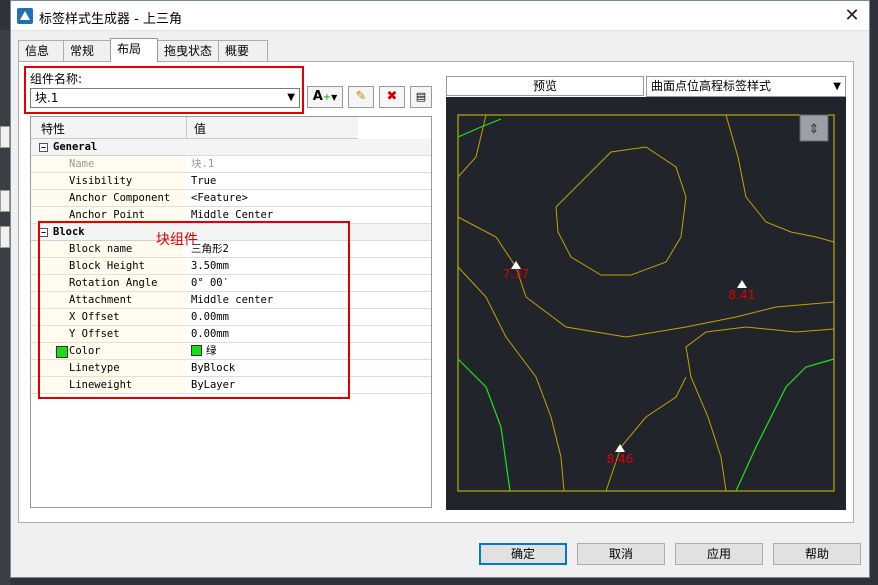 The width and height of the screenshot is (878, 585). What do you see at coordinates (200, 129) in the screenshot?
I see `value-column-header: 值` at bounding box center [200, 129].